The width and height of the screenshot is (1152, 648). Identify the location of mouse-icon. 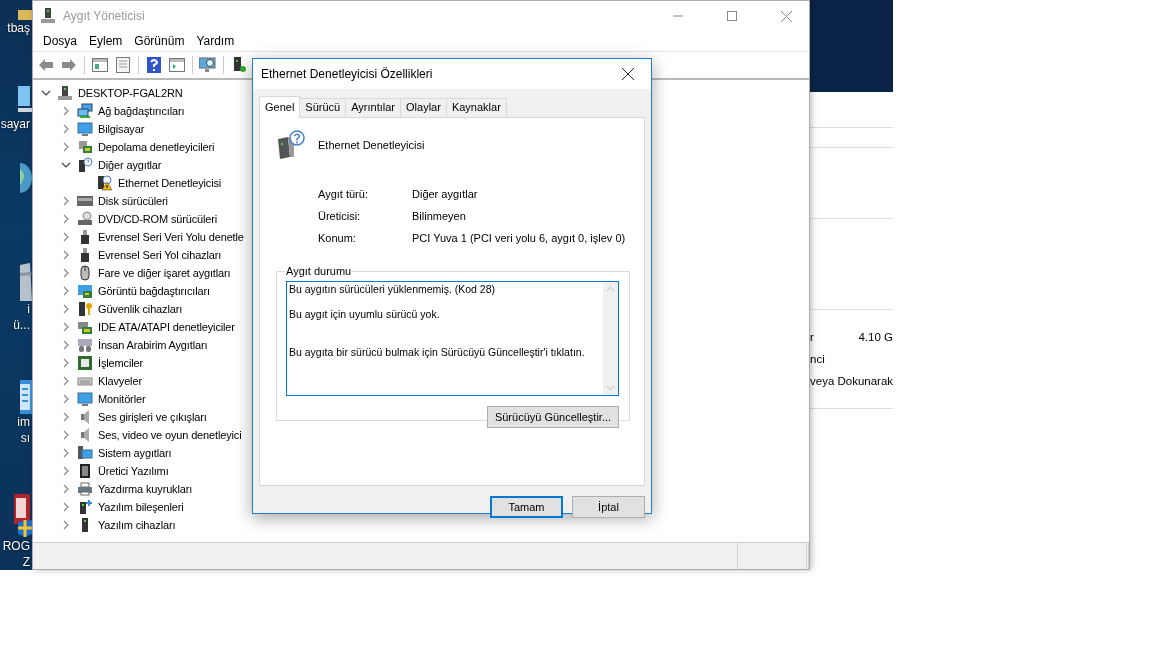
(85, 273).